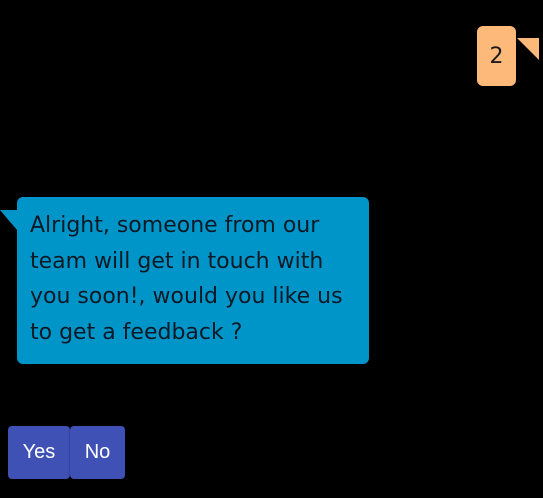 The image size is (543, 498). I want to click on yes-button: Yes, so click(39, 452).